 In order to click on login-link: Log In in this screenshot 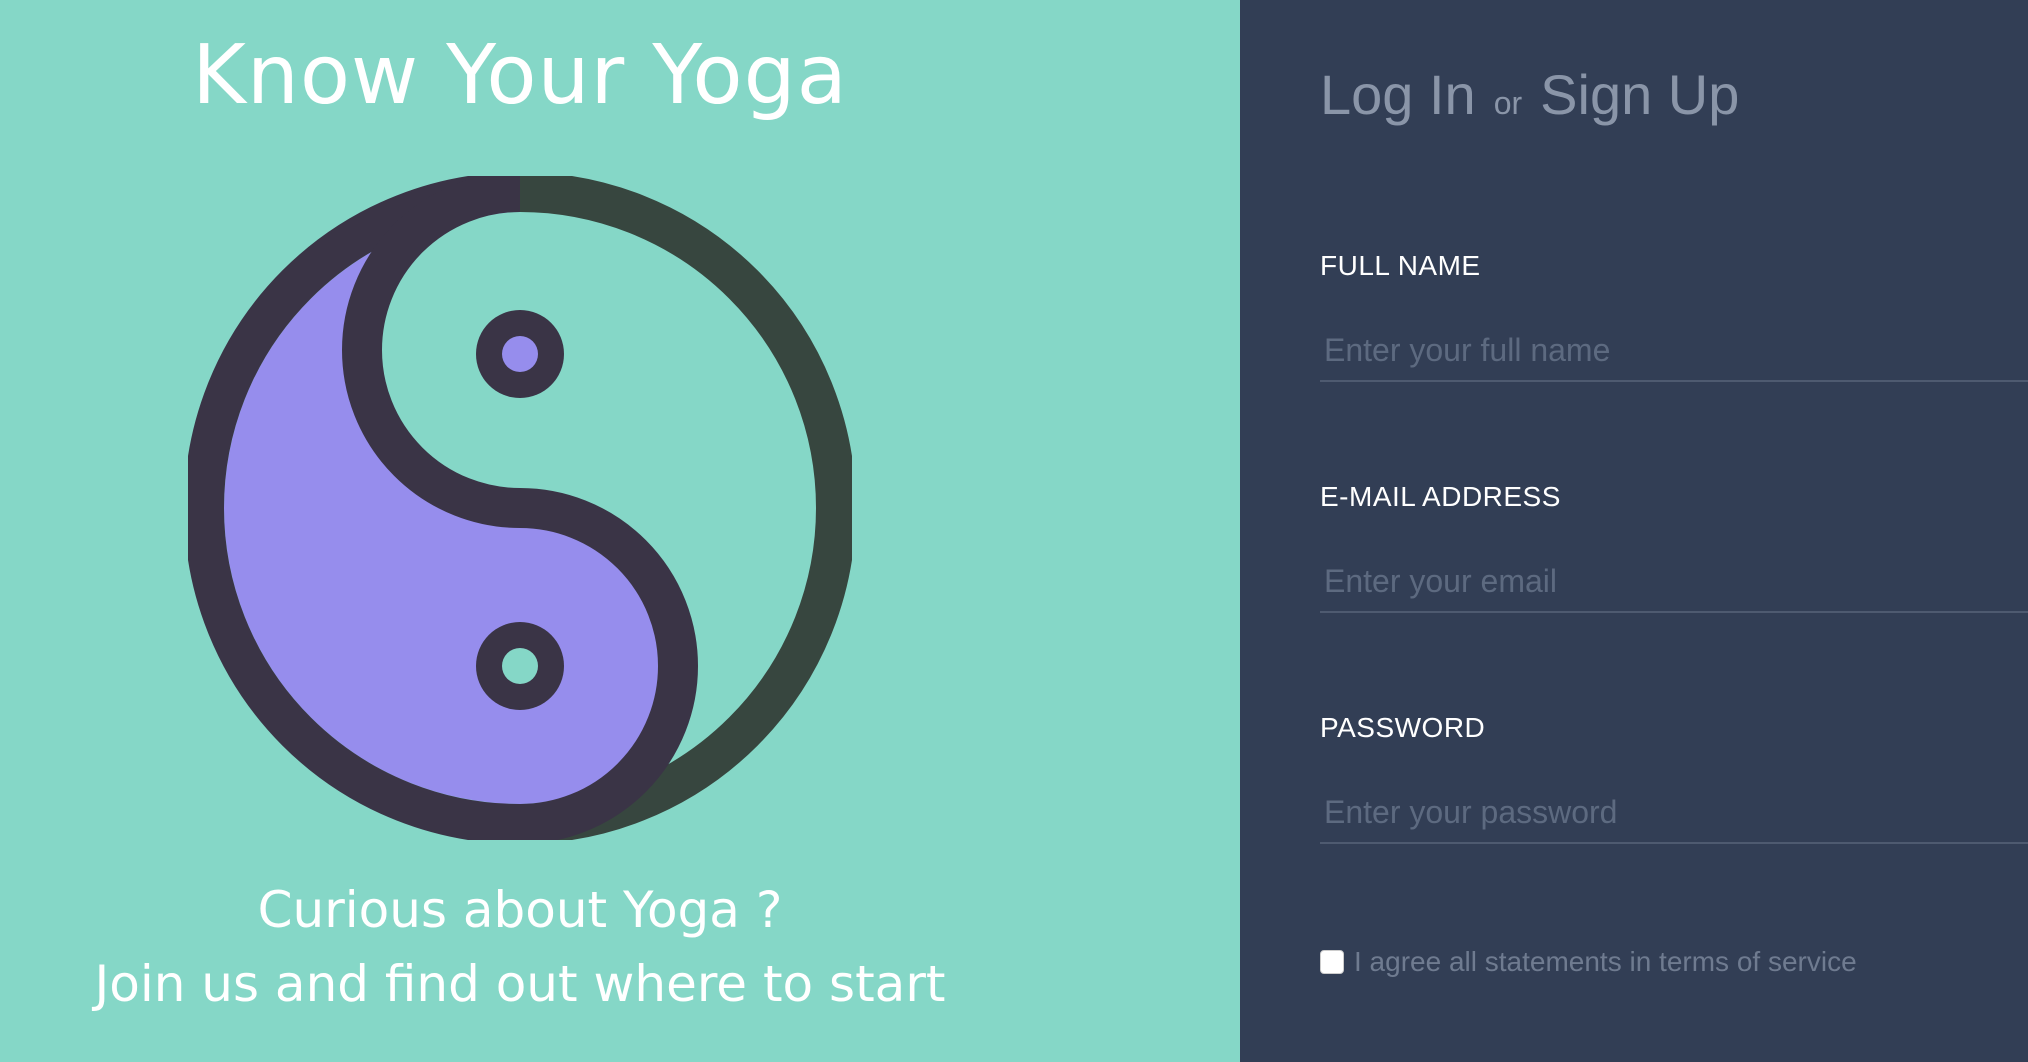, I will do `click(1398, 94)`.